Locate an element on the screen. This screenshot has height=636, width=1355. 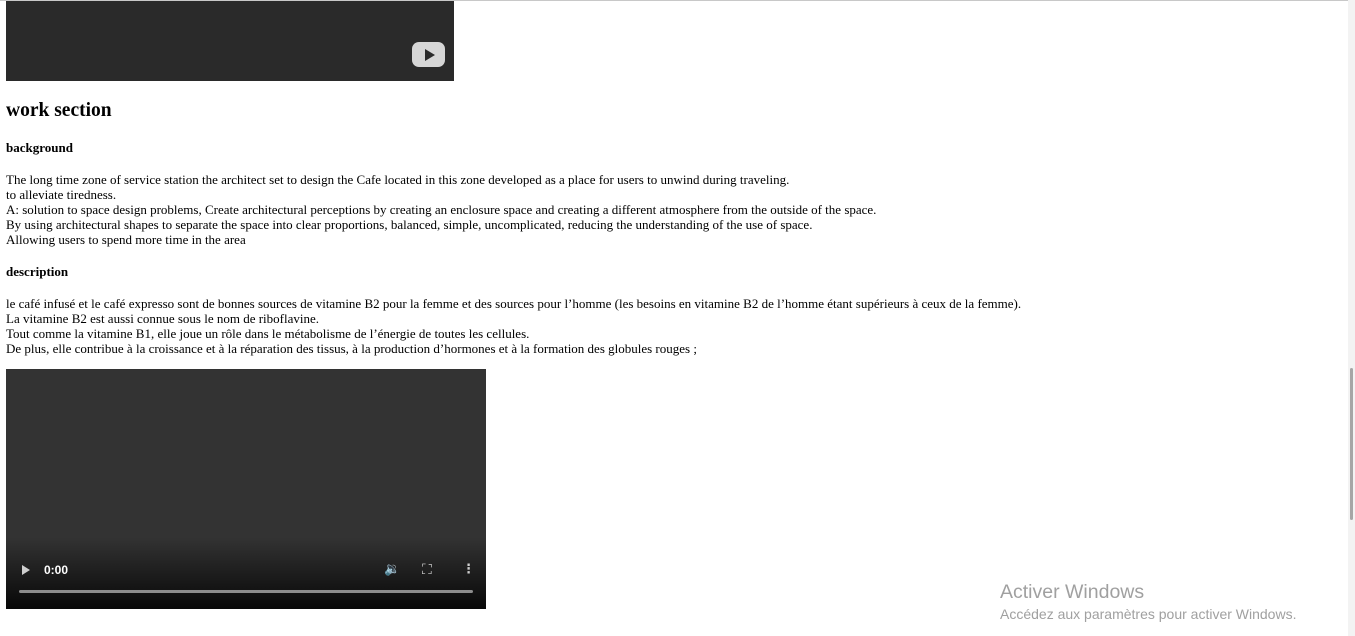
background-line: to alleviate tiredness. is located at coordinates (61, 194).